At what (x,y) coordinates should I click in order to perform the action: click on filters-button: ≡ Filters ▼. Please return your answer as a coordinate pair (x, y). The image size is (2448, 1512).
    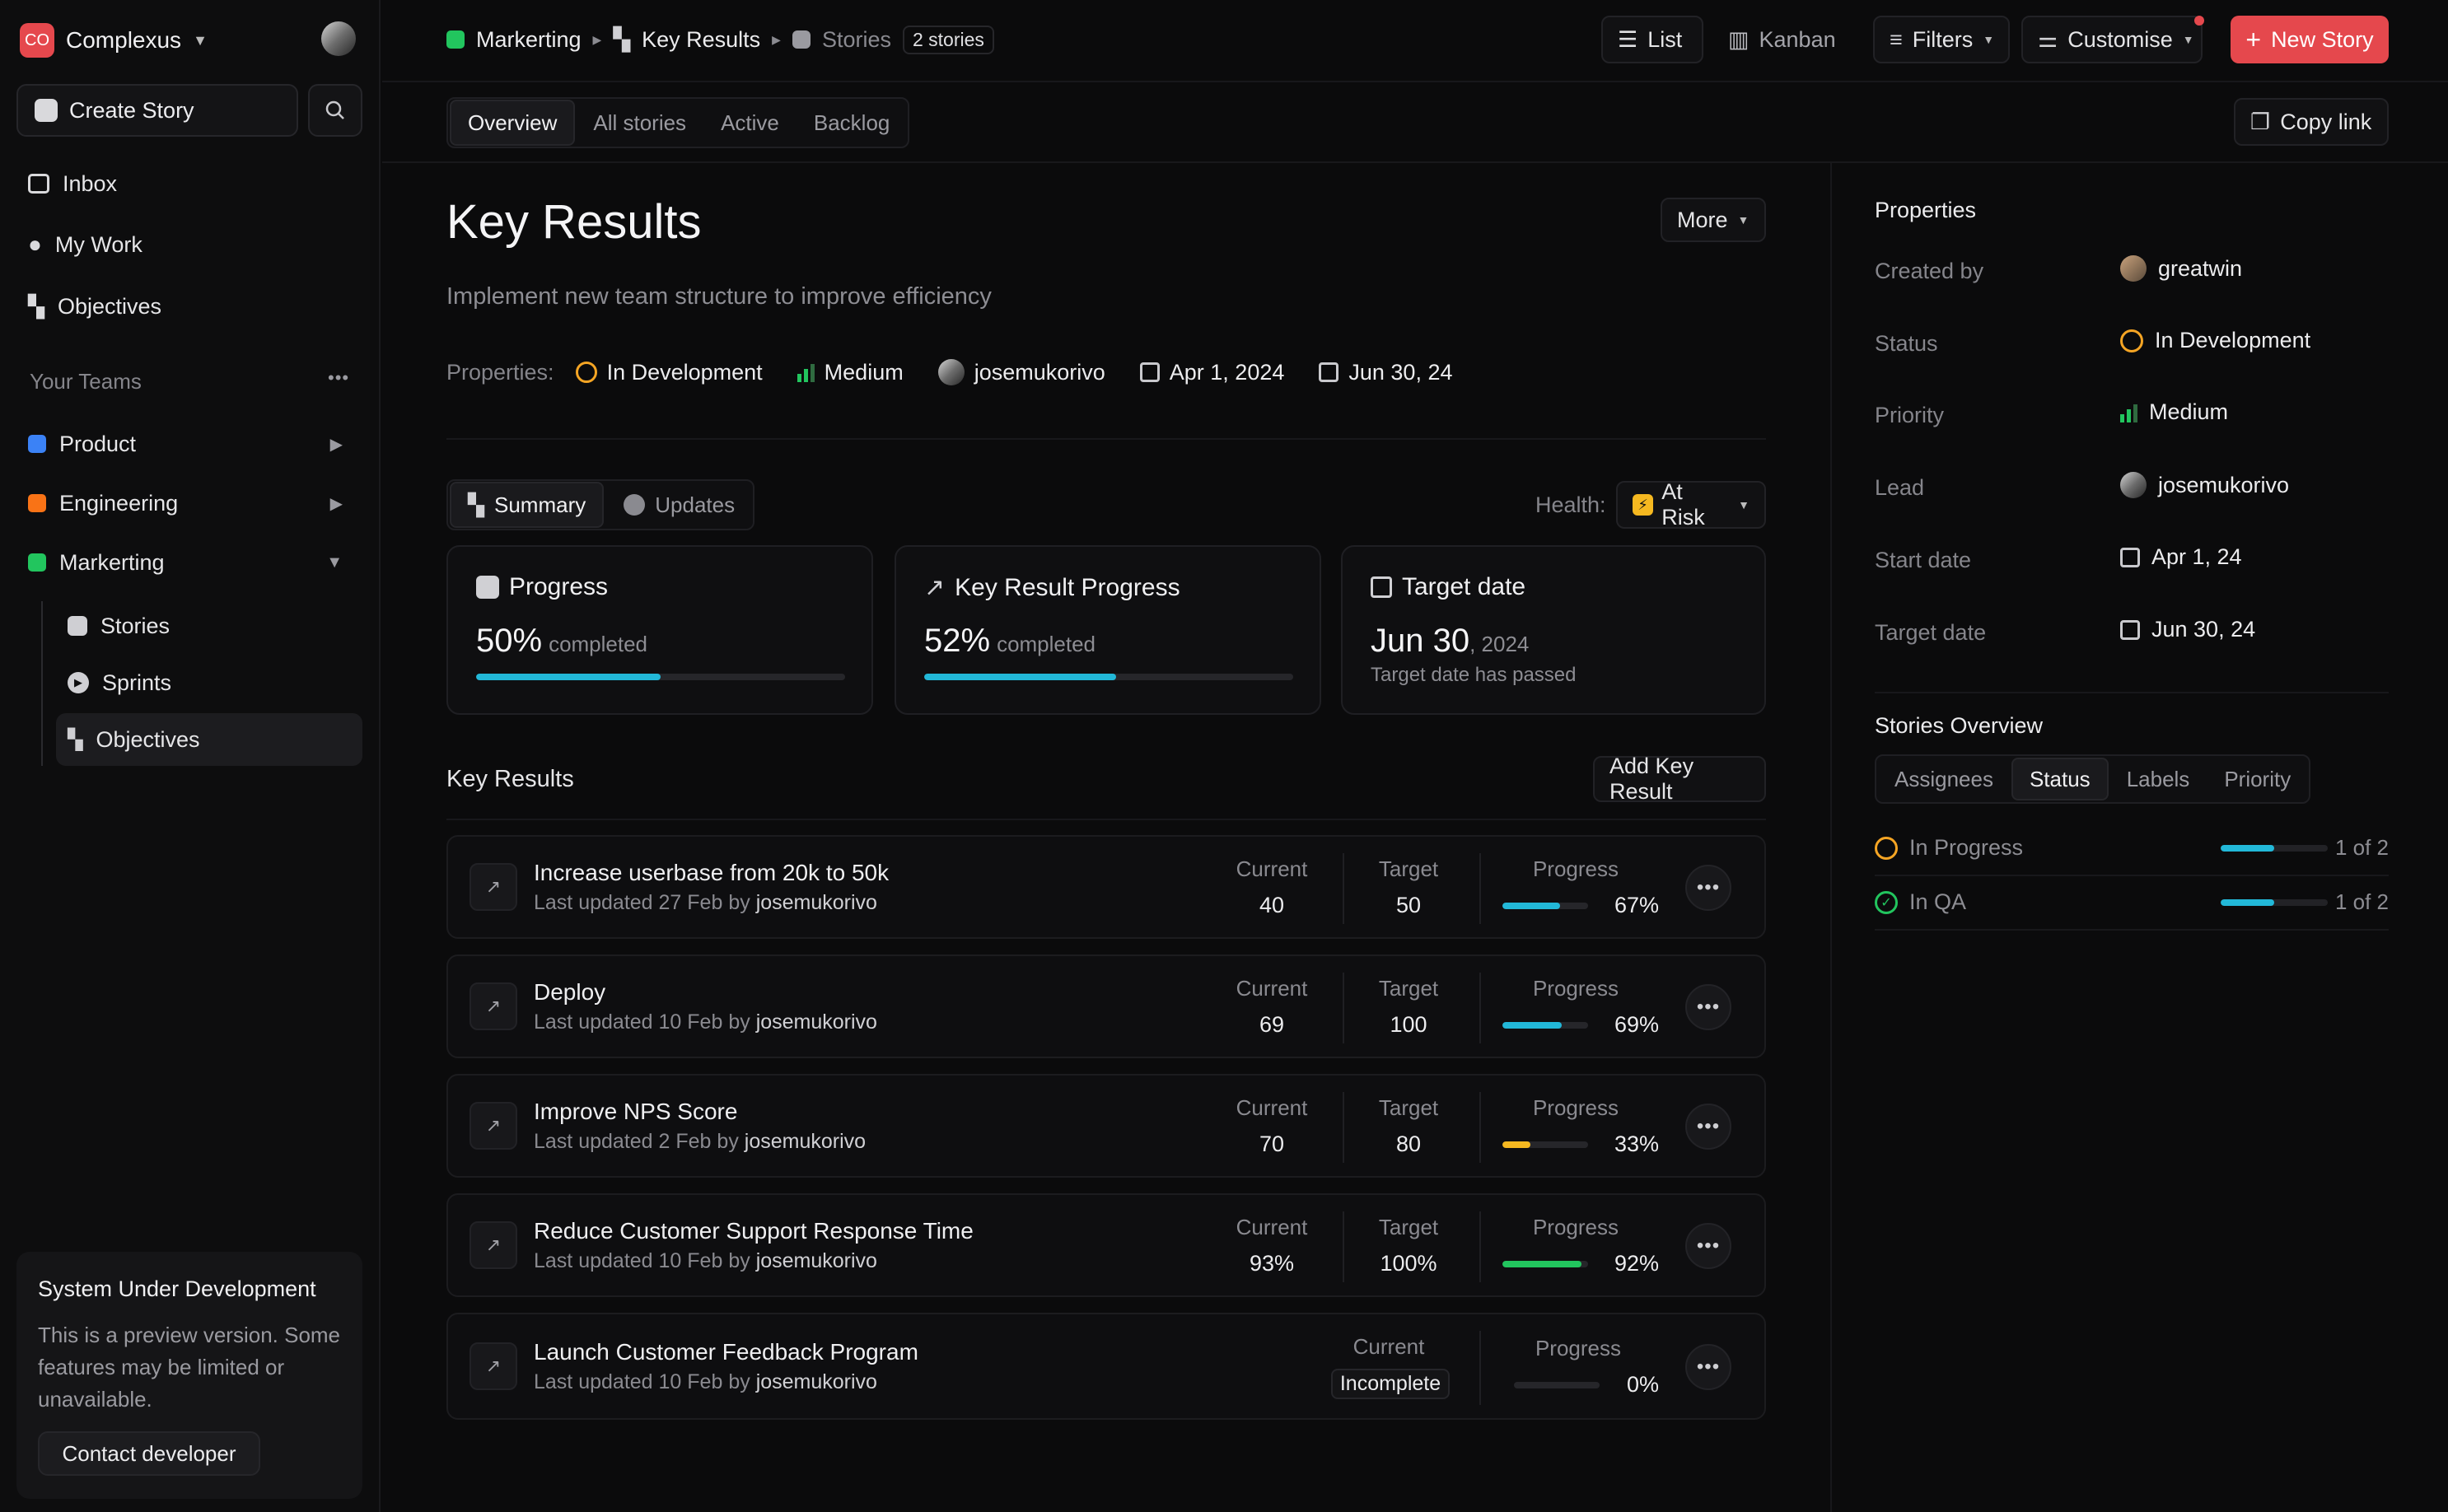
    Looking at the image, I should click on (1941, 39).